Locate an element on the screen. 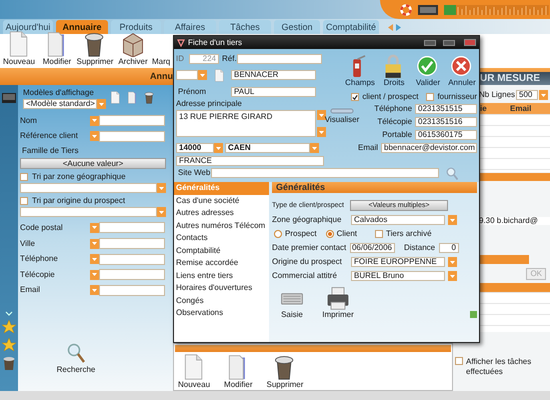 This screenshot has height=400, width=550. tab: Aujourd'hui is located at coordinates (28, 27).